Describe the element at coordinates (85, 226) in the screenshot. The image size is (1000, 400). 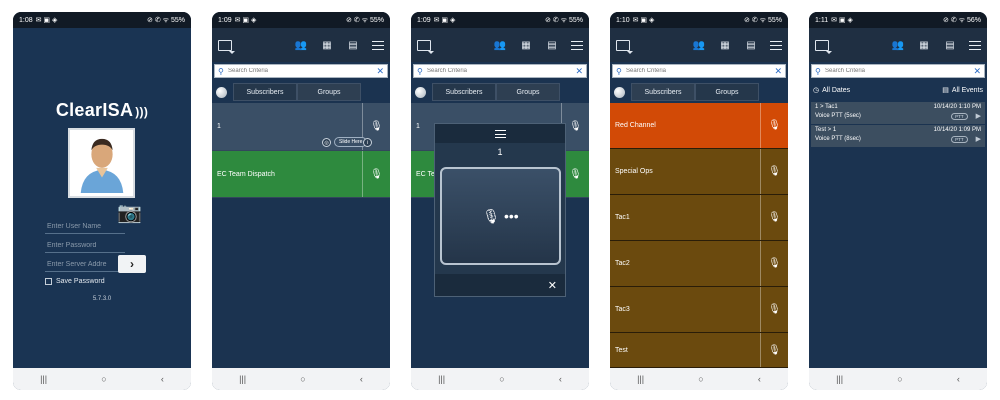
I see `username-field` at that location.